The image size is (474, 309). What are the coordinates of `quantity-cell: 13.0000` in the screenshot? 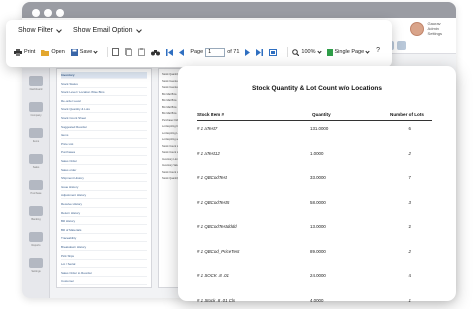 It's located at (318, 226).